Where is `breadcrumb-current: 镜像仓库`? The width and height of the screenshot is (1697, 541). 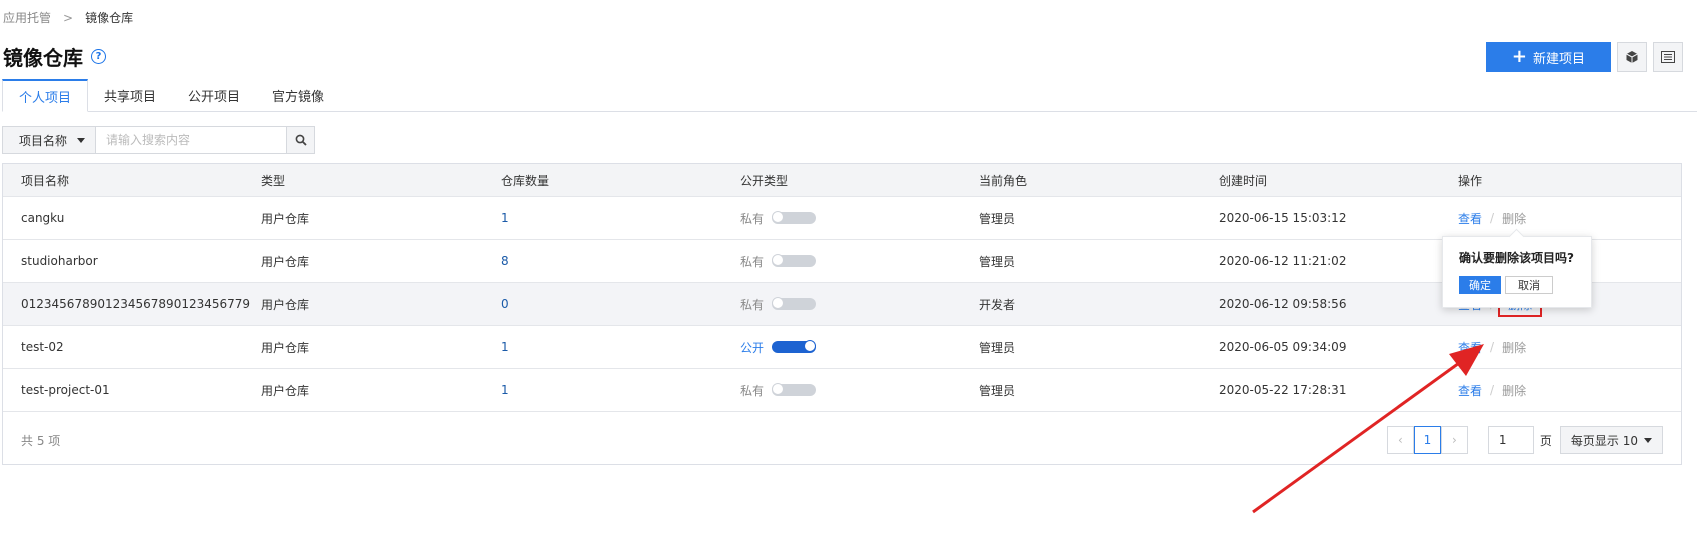 breadcrumb-current: 镜像仓库 is located at coordinates (109, 18).